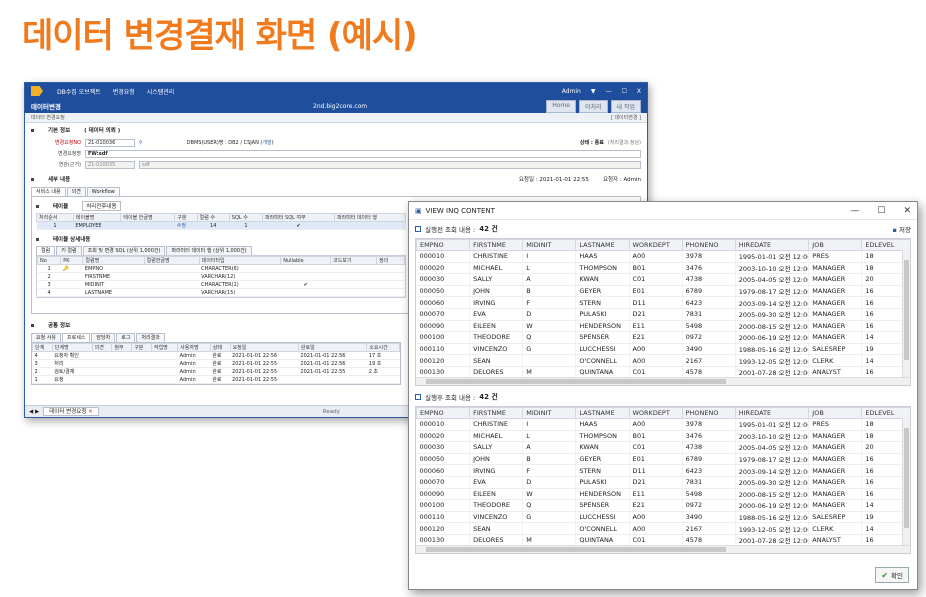 The width and height of the screenshot is (926, 597). I want to click on process-row: 1 요청 Admin 완료 2021-01-01 22:55, so click(216, 379).